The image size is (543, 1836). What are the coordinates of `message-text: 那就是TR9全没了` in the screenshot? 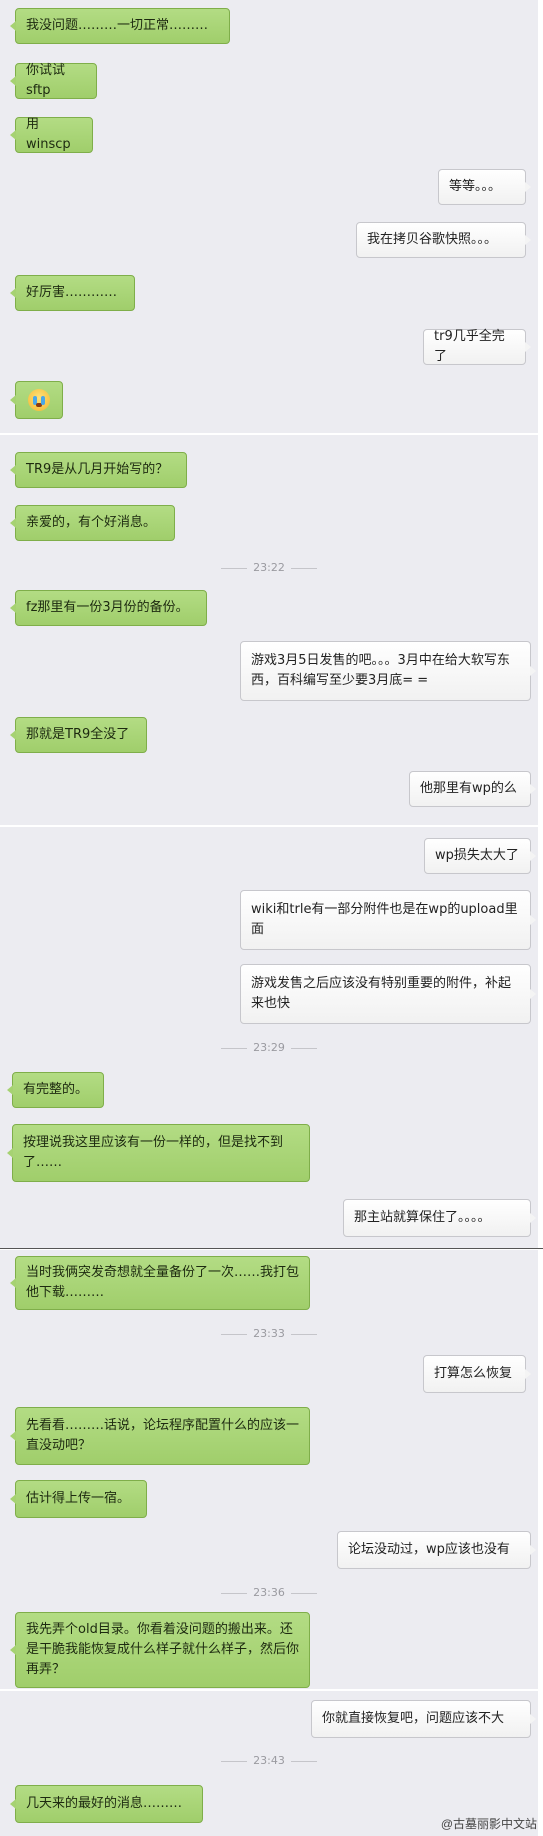 It's located at (78, 734).